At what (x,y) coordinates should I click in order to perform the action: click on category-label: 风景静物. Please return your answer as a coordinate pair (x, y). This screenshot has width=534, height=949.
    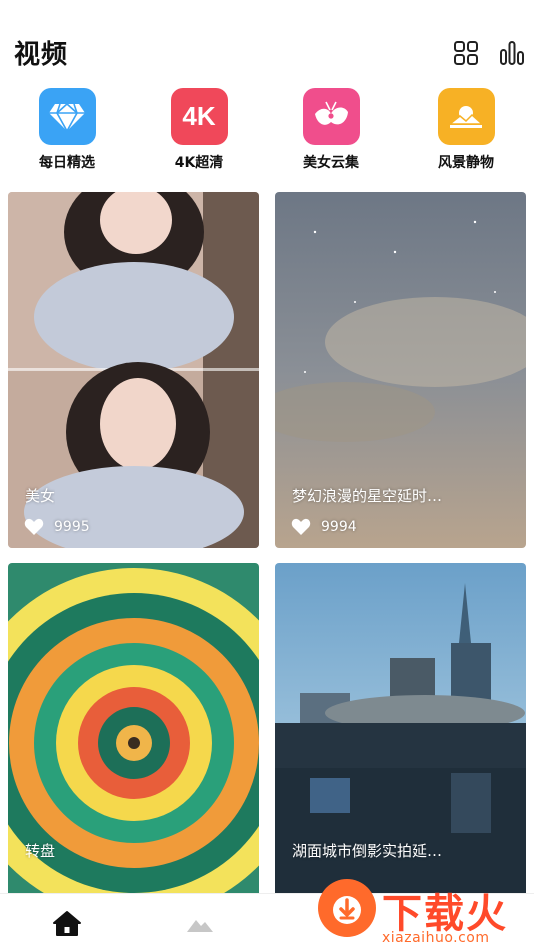
    Looking at the image, I should click on (466, 163).